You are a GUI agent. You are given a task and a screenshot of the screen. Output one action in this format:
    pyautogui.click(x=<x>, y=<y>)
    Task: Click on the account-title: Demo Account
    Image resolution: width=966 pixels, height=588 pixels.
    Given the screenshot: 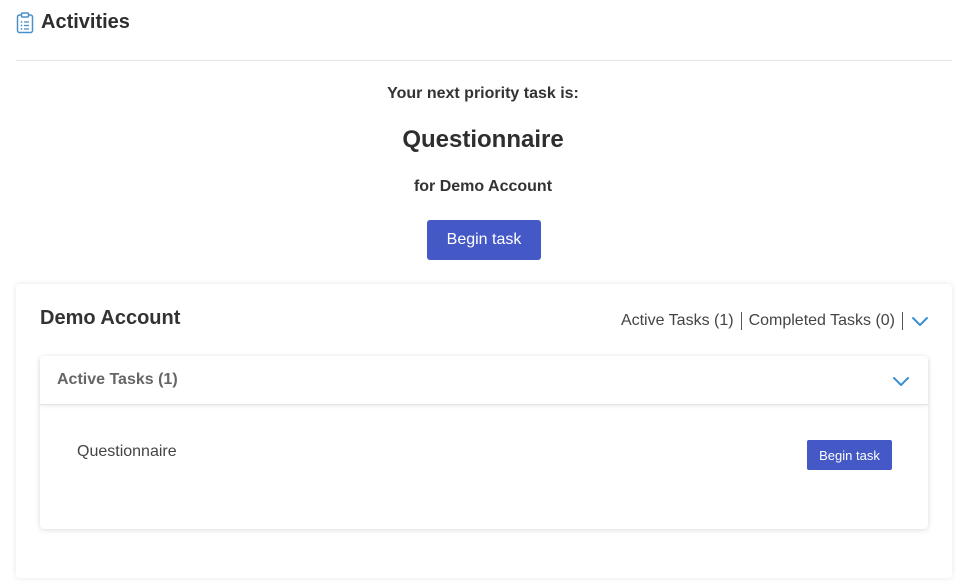 What is the action you would take?
    pyautogui.click(x=110, y=318)
    